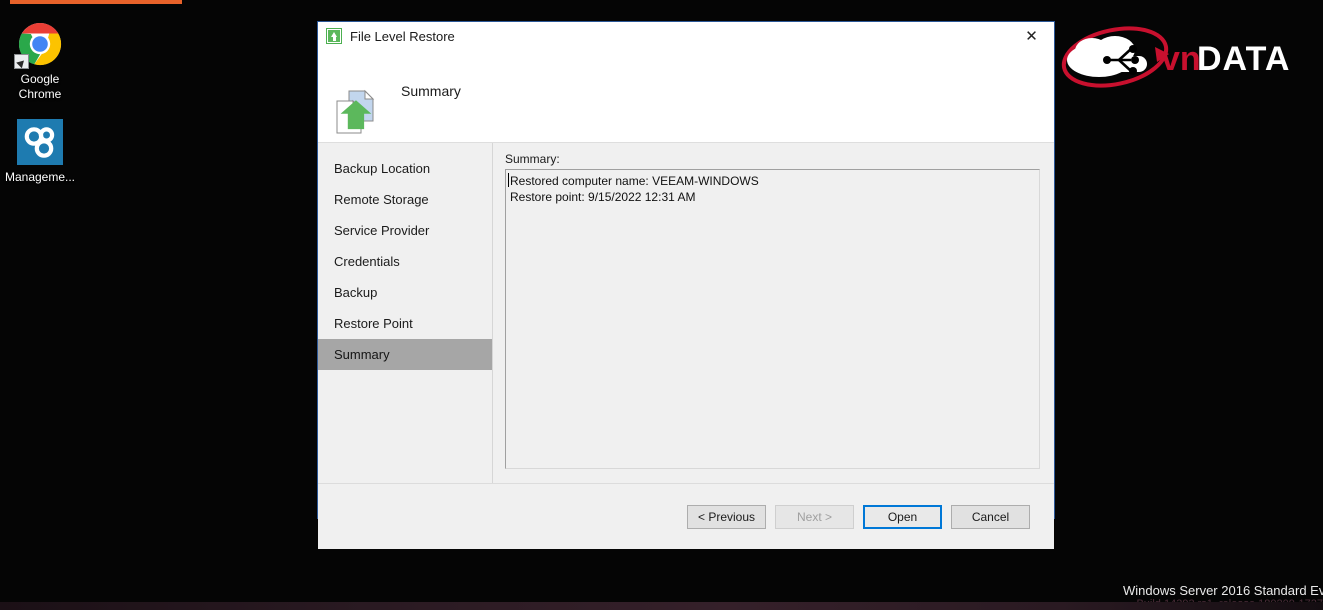 The image size is (1323, 610). I want to click on summary-line-restore-point: Restore point: 9/15/2022 12:31 AM, so click(603, 197).